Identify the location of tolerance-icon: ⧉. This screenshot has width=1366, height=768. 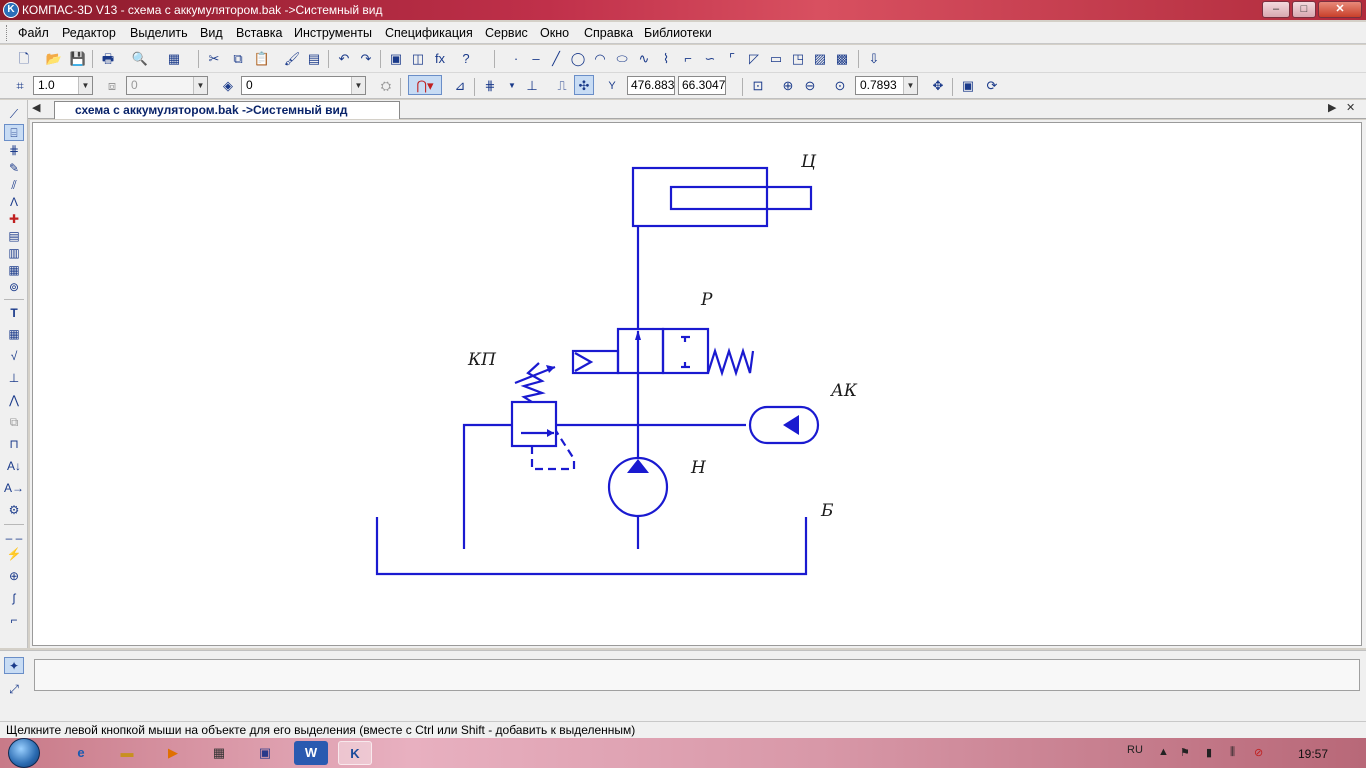
(14, 422).